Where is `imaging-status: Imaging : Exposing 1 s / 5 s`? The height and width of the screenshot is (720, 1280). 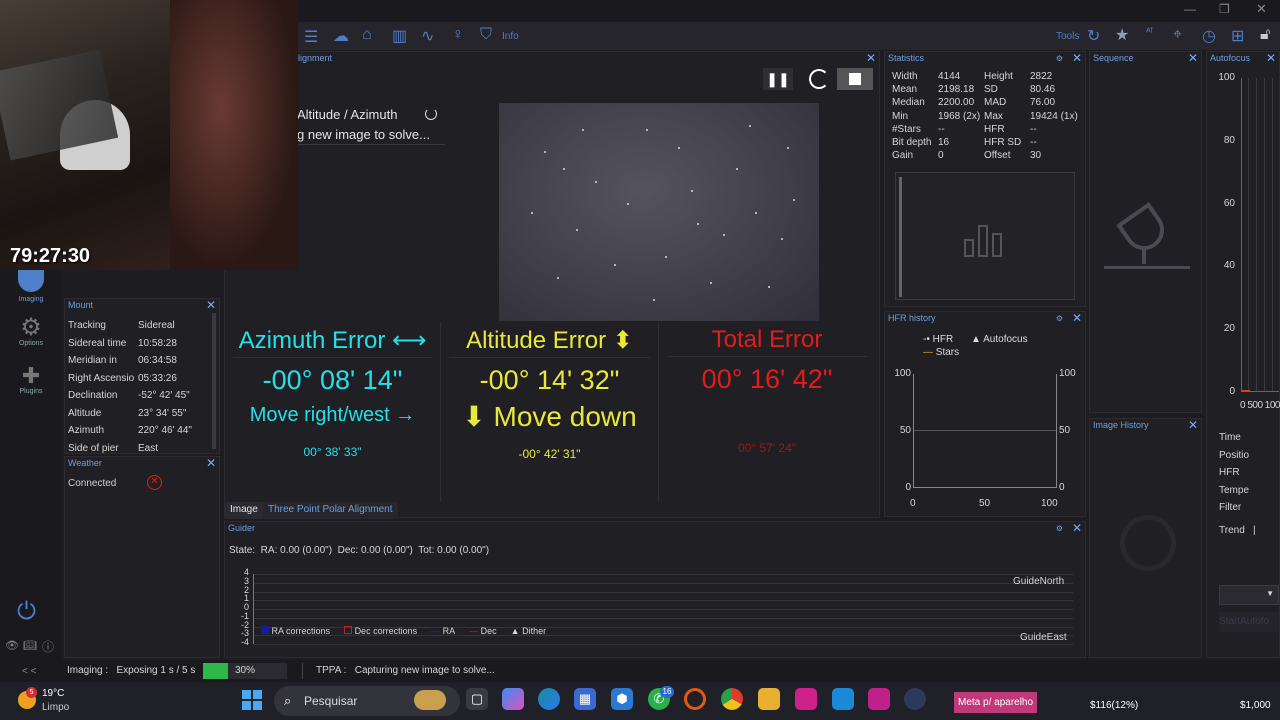
imaging-status: Imaging : Exposing 1 s / 5 s is located at coordinates (131, 670).